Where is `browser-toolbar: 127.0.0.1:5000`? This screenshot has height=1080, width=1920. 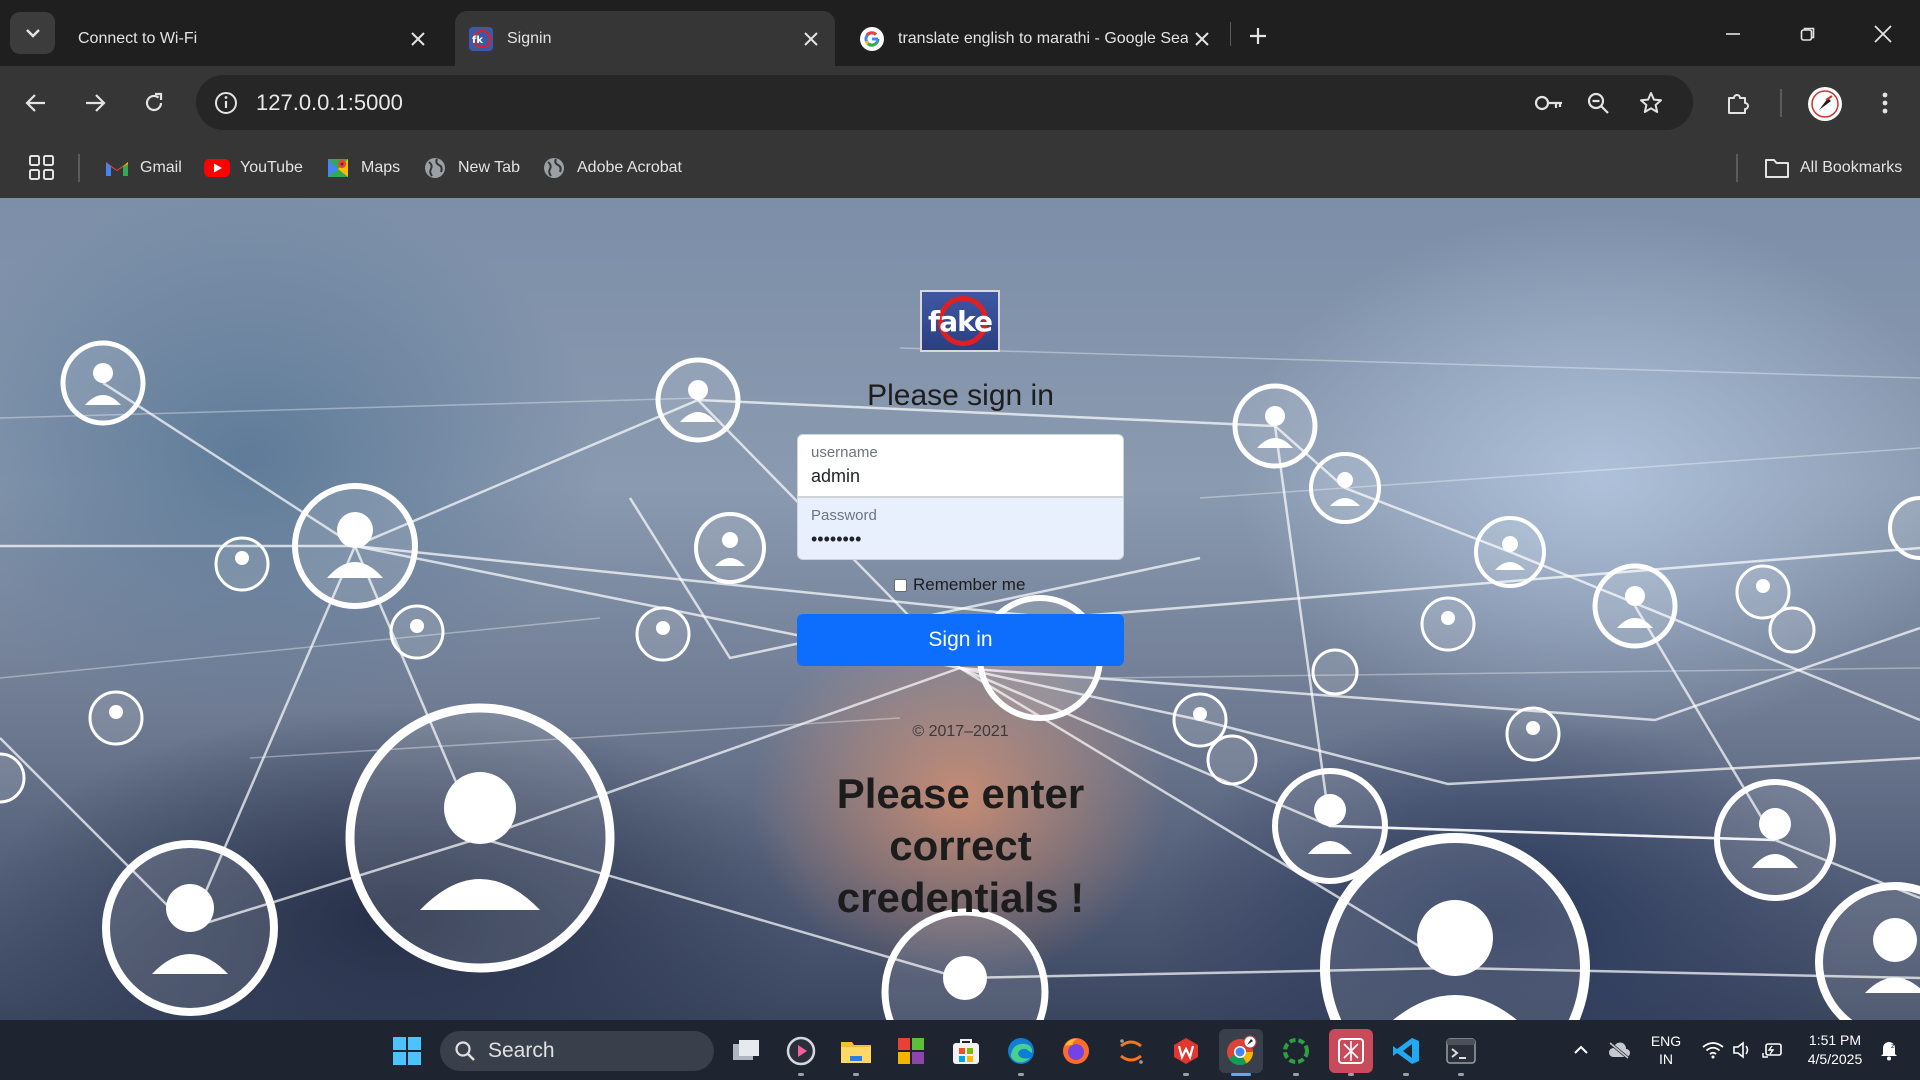
browser-toolbar: 127.0.0.1:5000 is located at coordinates (960, 102).